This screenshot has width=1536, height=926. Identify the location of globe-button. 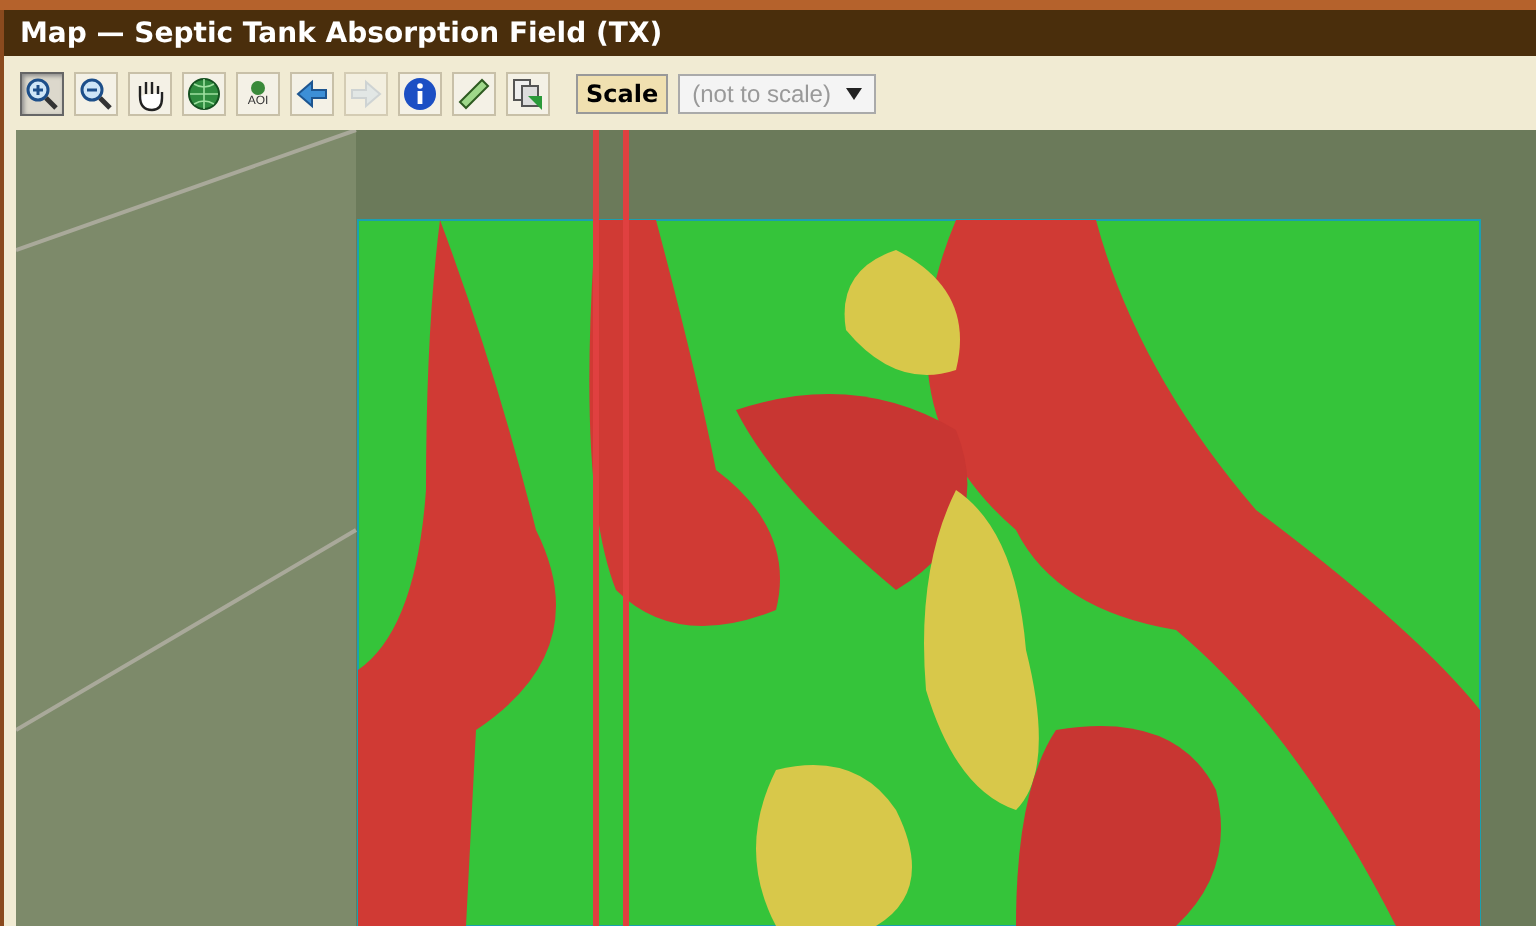
(204, 93).